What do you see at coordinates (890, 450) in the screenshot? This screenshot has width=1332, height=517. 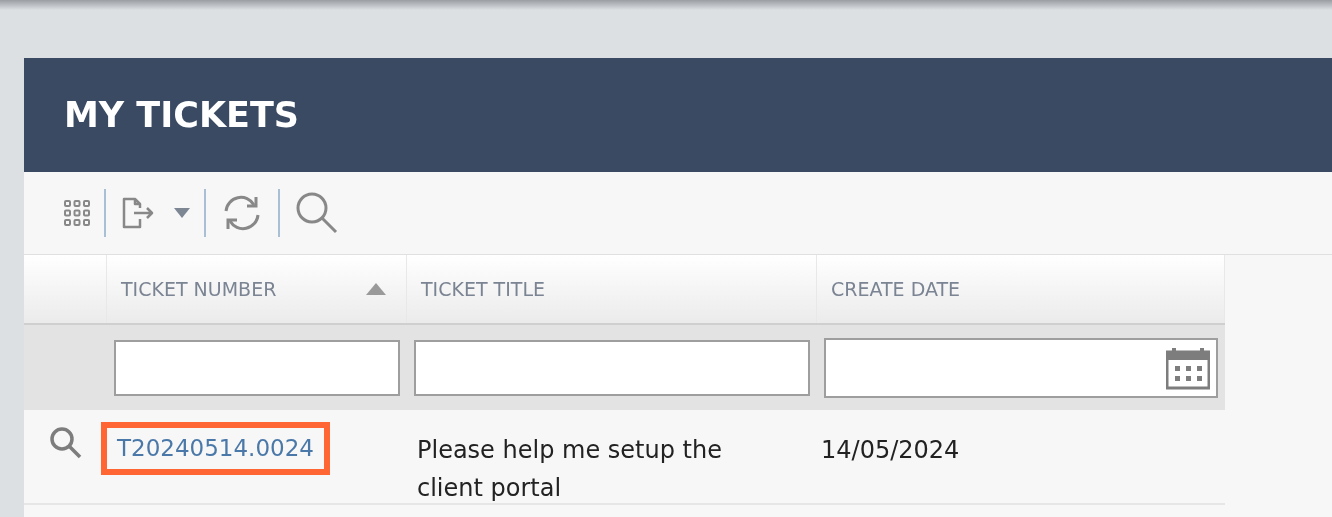 I see `create-date-cell-text: 14/05/2024` at bounding box center [890, 450].